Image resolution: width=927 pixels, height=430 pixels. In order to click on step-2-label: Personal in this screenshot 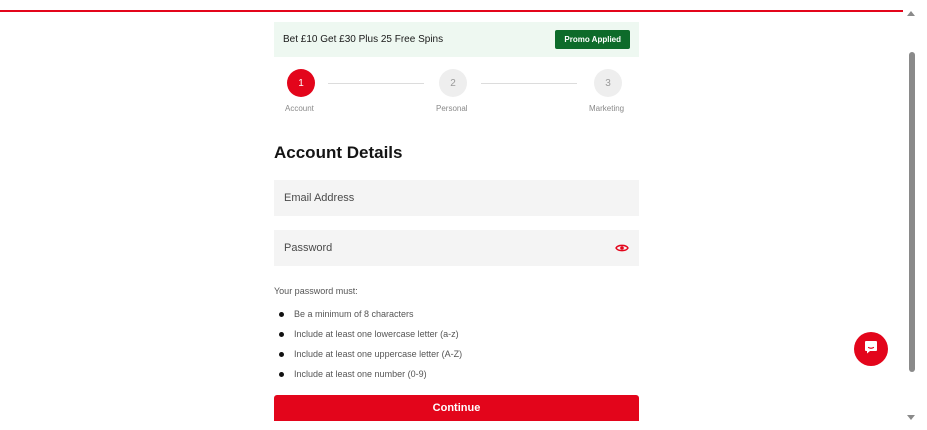, I will do `click(452, 108)`.